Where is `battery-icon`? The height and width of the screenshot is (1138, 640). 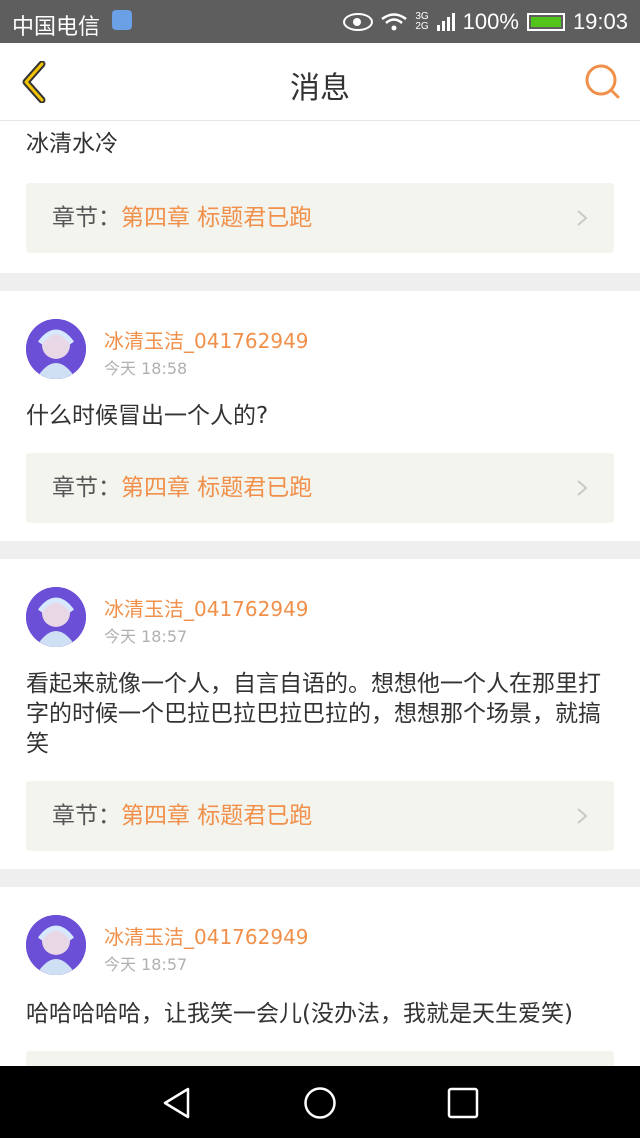
battery-icon is located at coordinates (545, 22).